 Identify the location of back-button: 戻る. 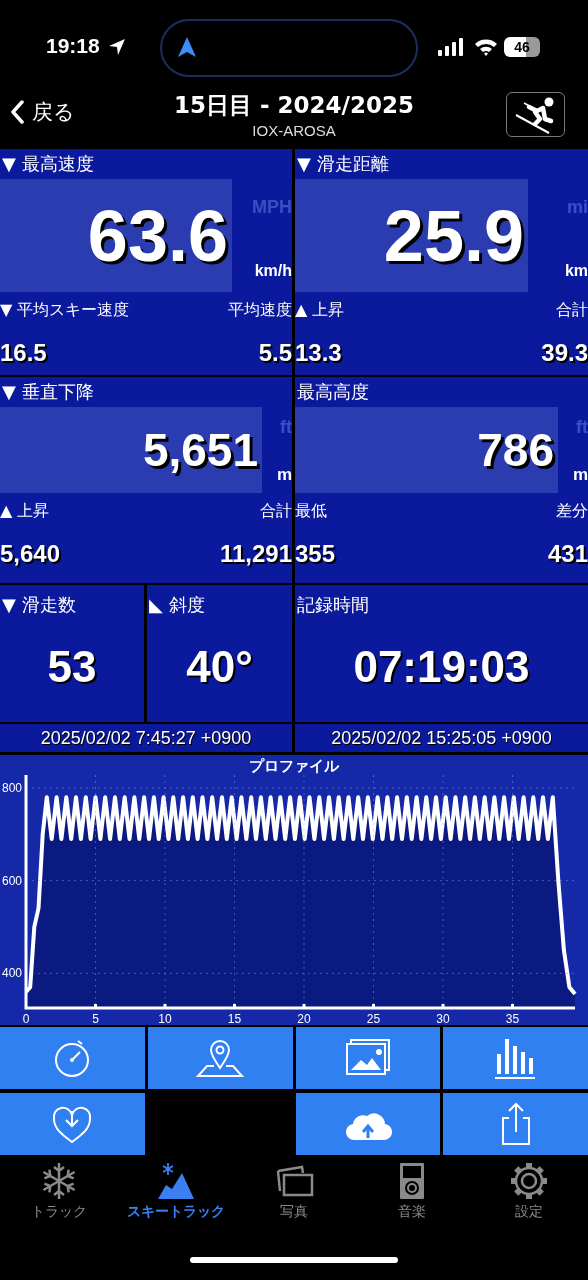
(42, 112).